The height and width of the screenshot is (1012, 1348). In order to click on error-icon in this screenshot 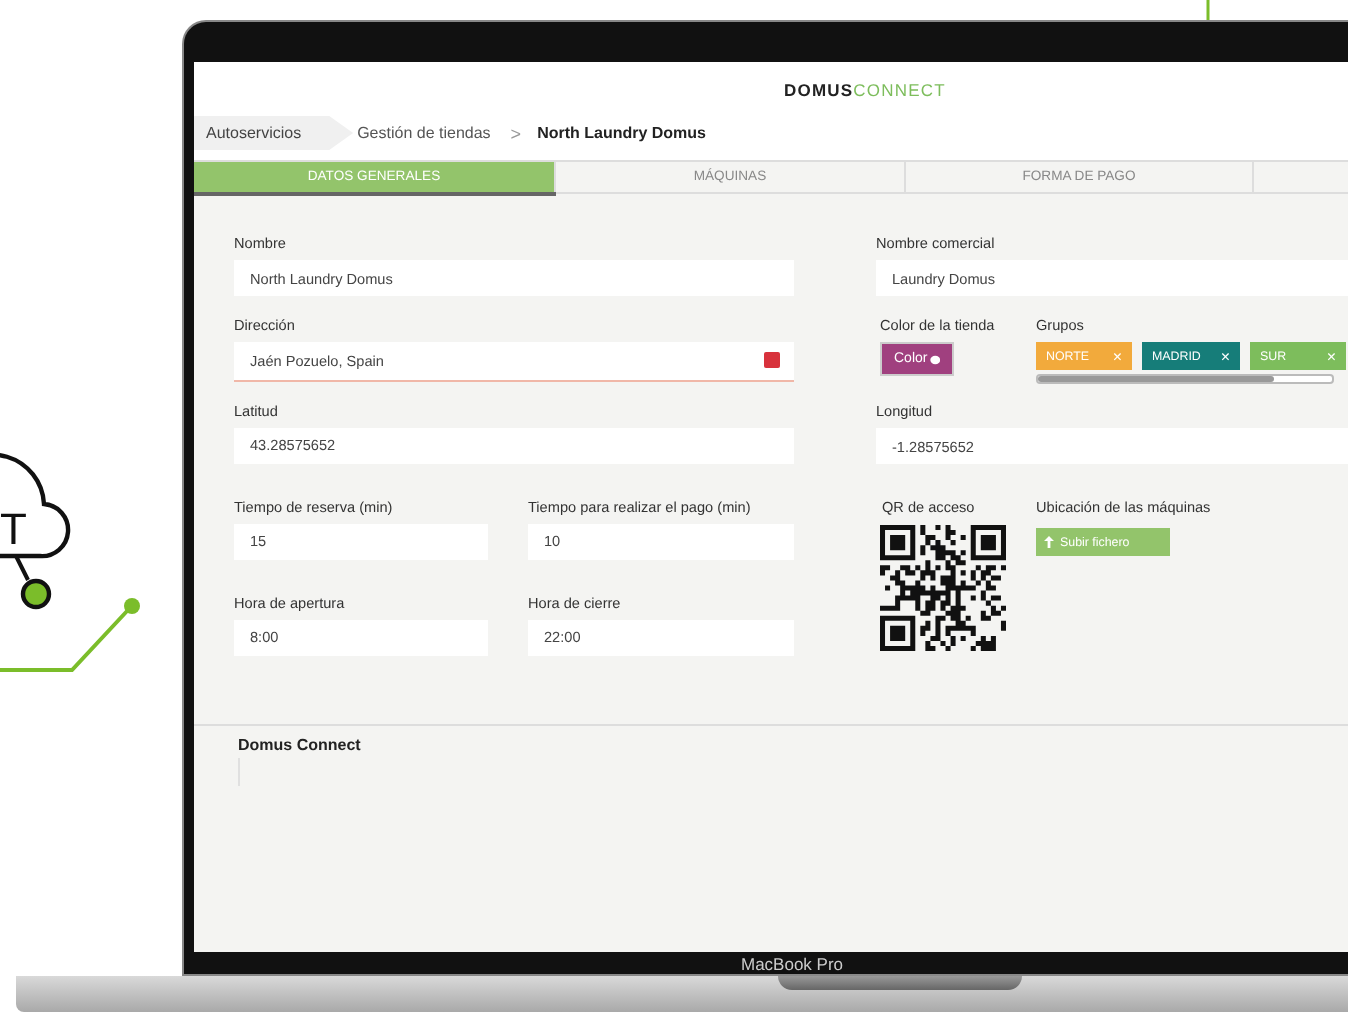, I will do `click(772, 360)`.